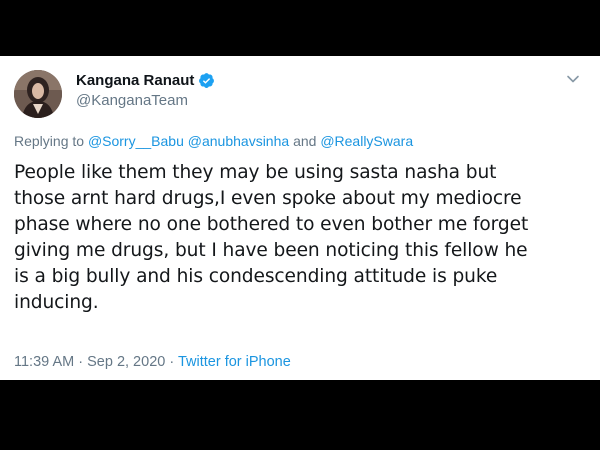  I want to click on author-block: Kangana Ranaut @KanganaTeam, so click(145, 89).